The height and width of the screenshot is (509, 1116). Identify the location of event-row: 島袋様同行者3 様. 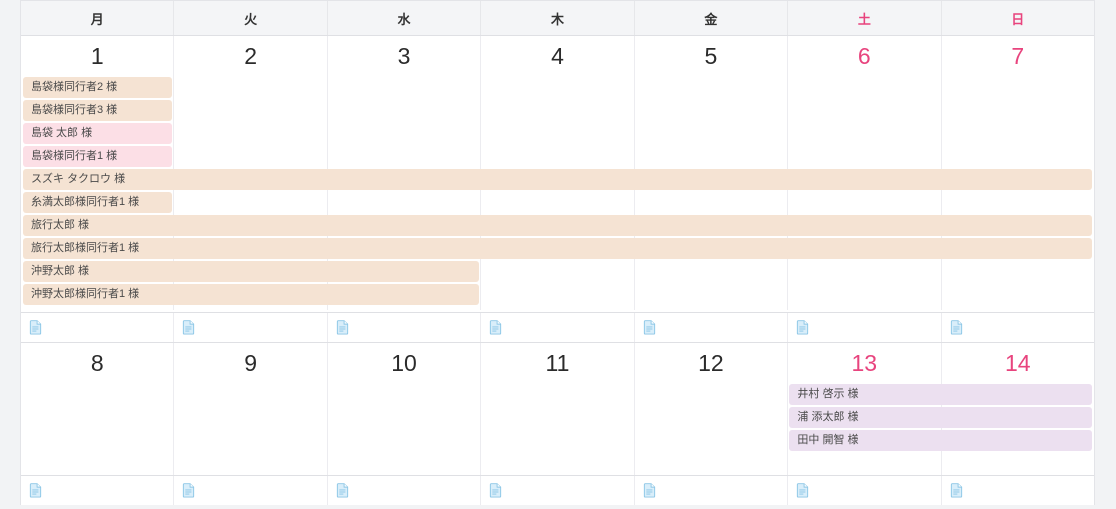
(557, 110).